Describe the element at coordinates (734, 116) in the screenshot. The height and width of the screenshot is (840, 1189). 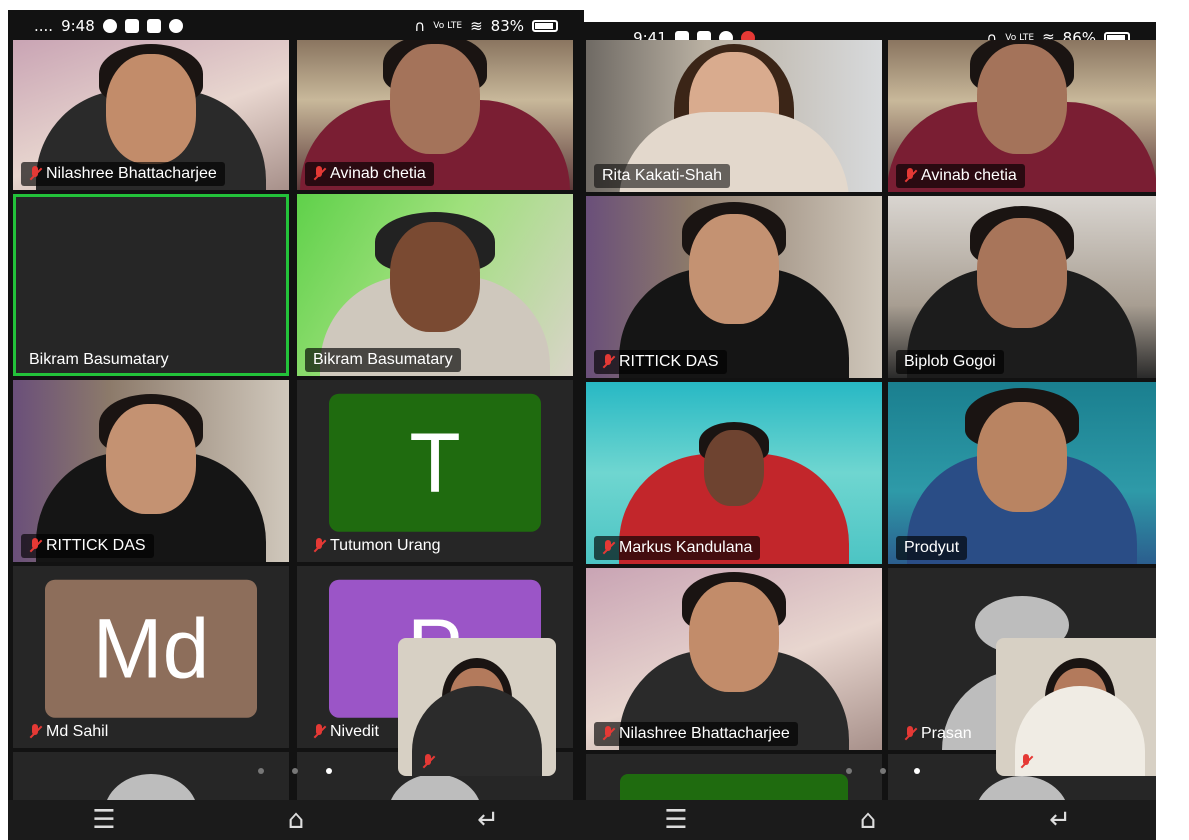
I see `participant-tile: Rita Kakati-Shah` at that location.